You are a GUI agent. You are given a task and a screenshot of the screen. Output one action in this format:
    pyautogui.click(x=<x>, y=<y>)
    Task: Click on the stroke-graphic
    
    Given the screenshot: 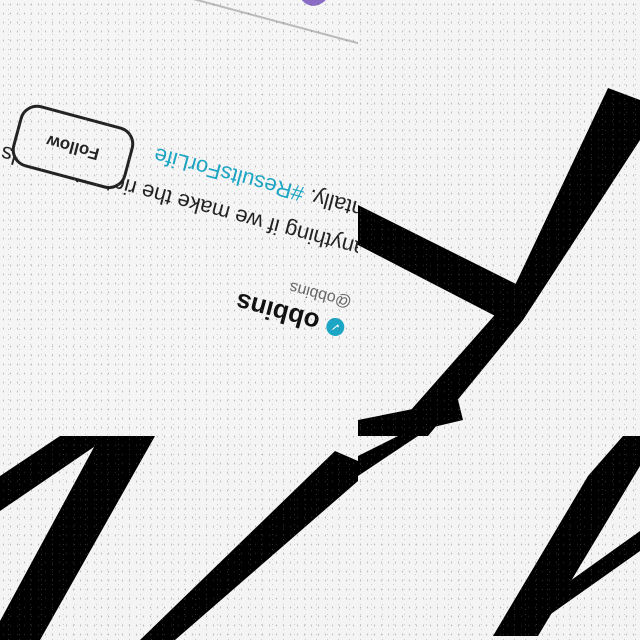 What is the action you would take?
    pyautogui.click(x=499, y=536)
    